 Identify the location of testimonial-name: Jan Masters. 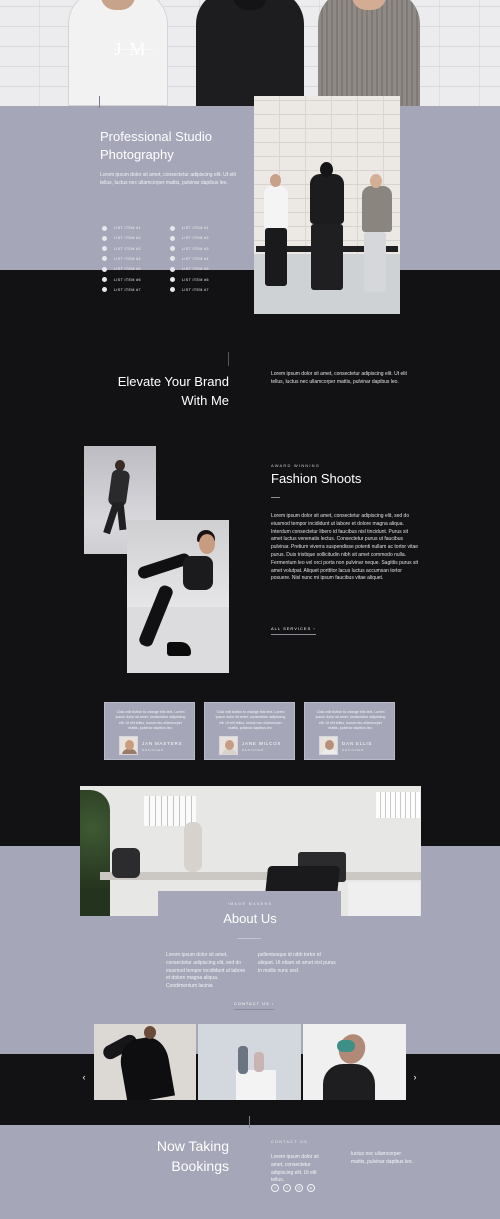
(162, 743).